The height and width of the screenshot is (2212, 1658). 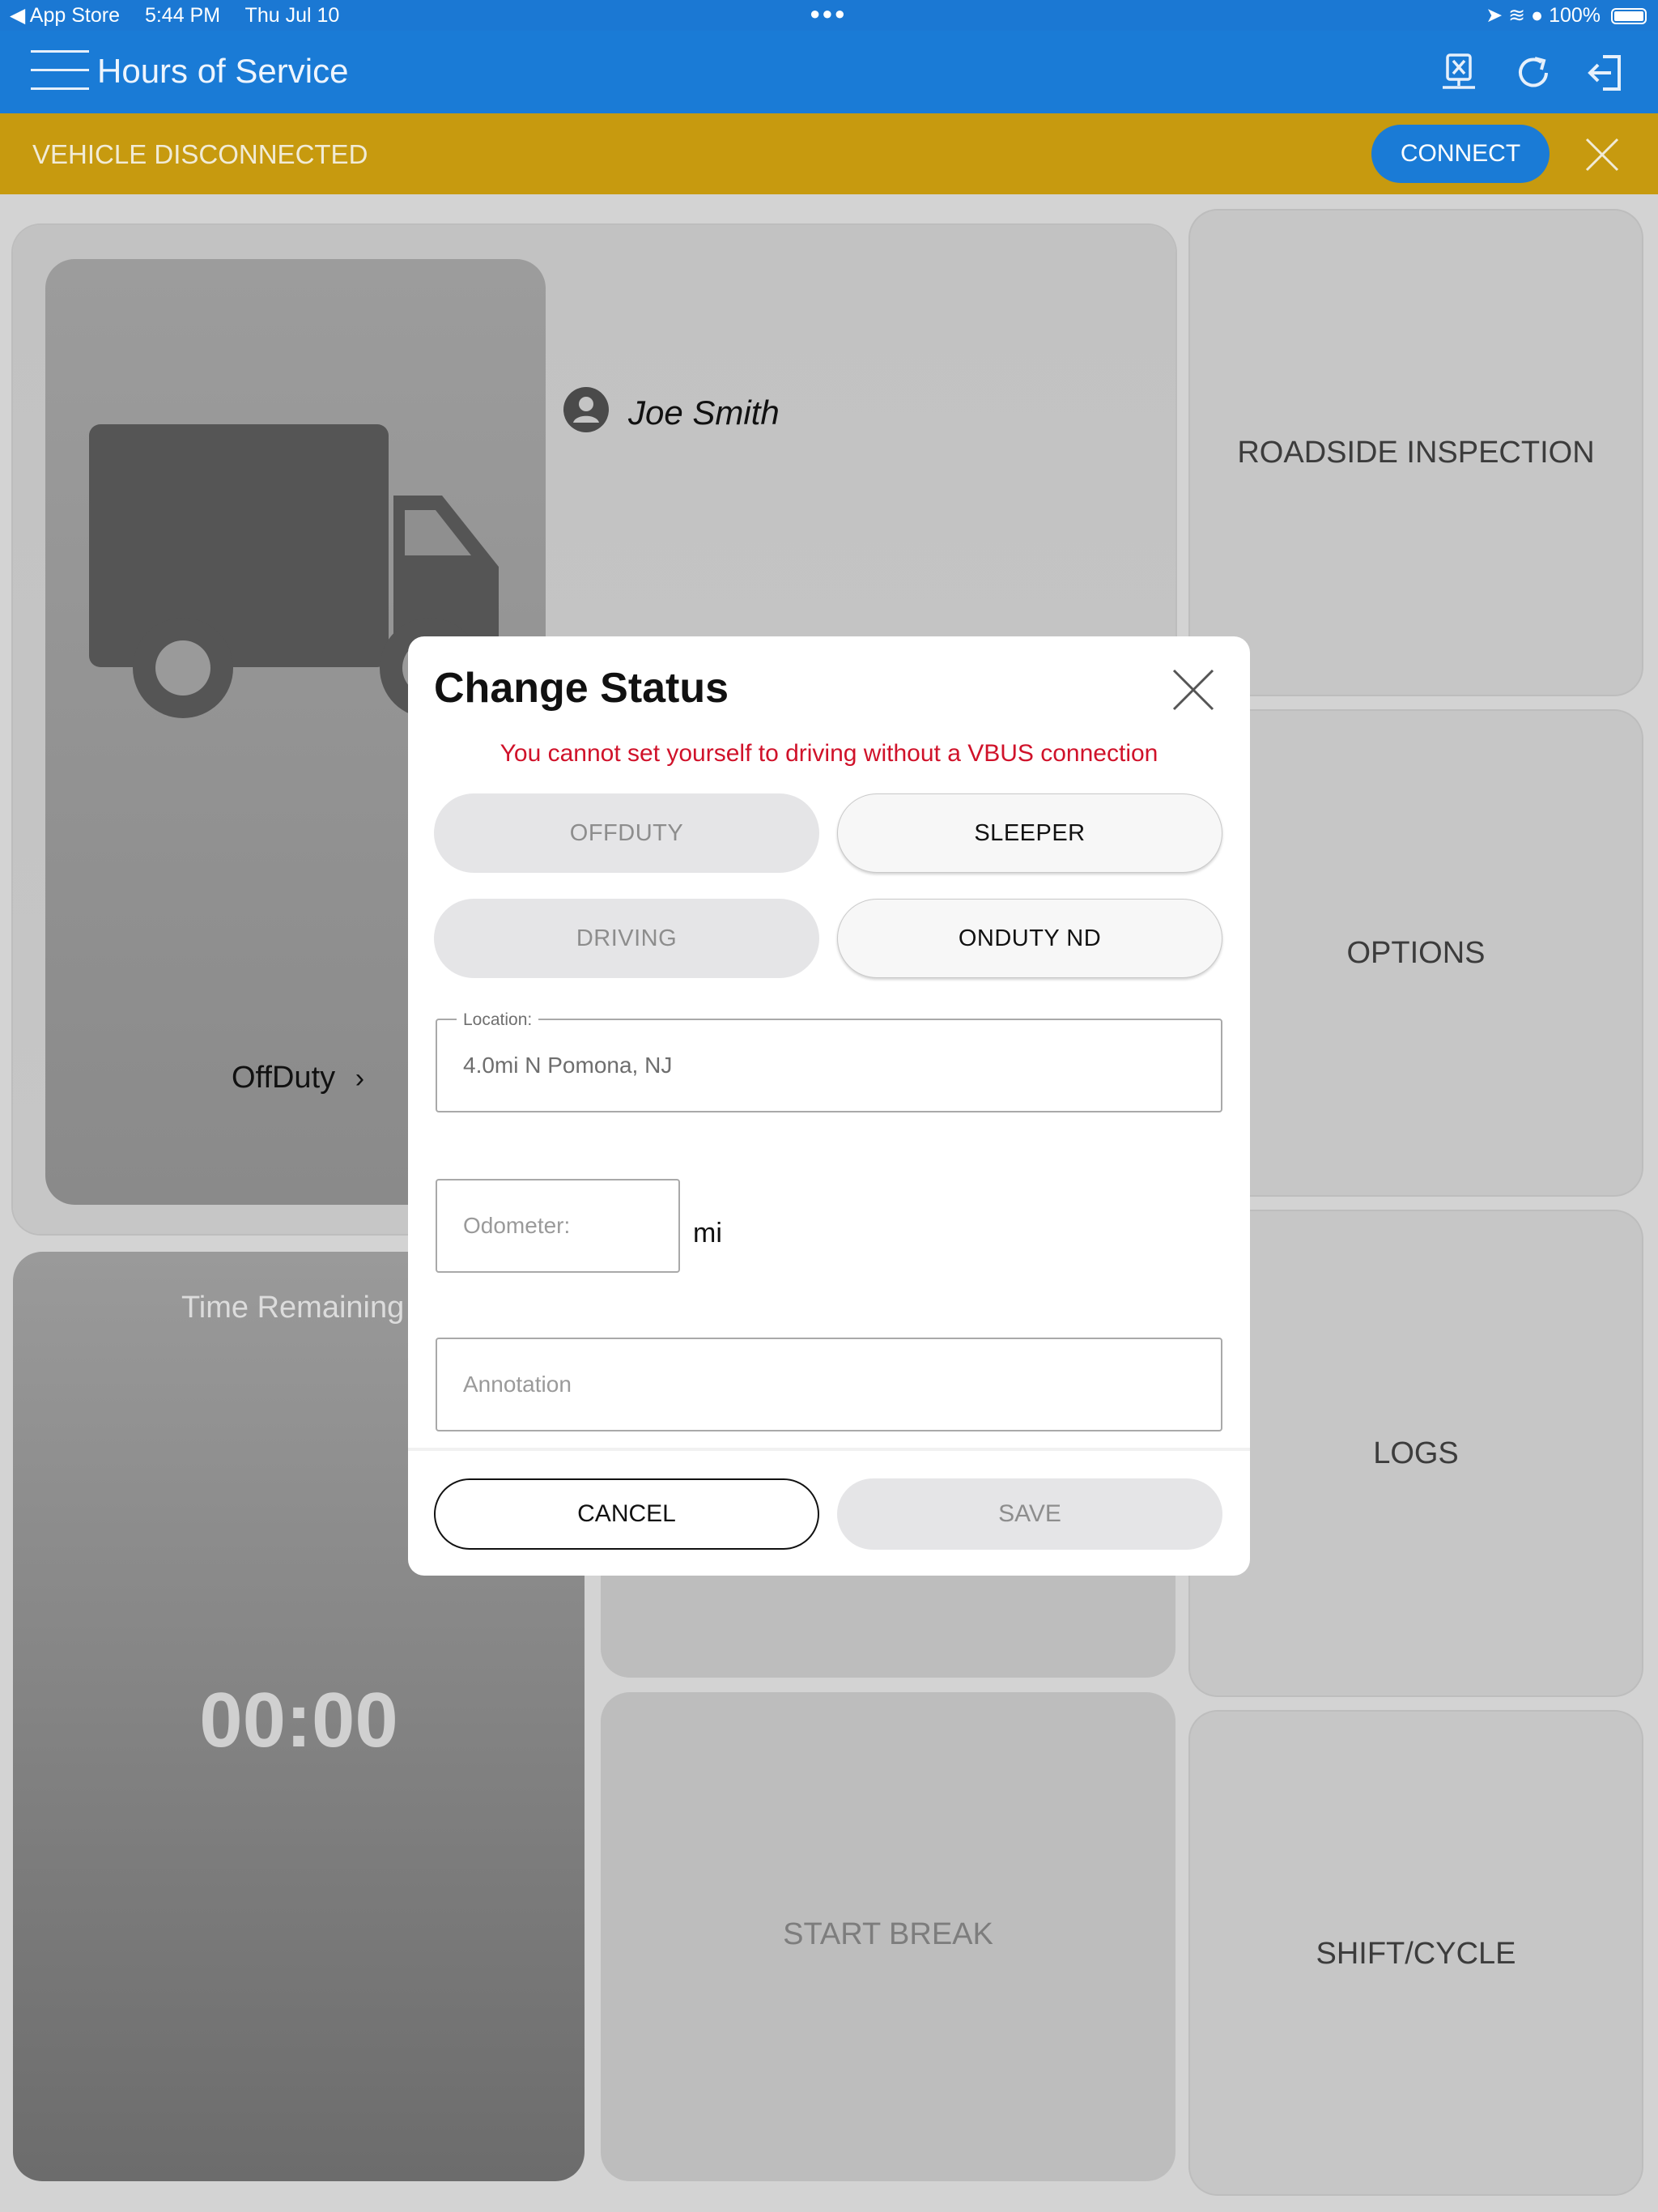 I want to click on options-label: OPTIONS, so click(x=1416, y=953).